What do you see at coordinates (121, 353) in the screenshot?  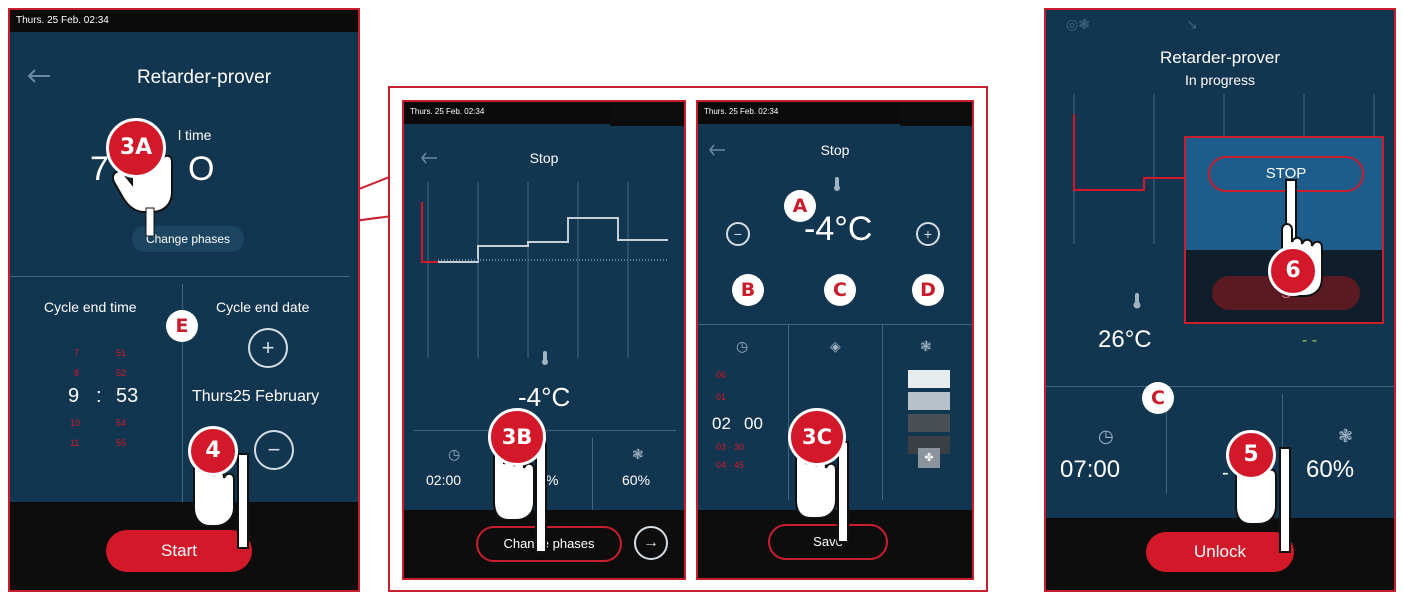 I see `time-picker-above-1-min: 51` at bounding box center [121, 353].